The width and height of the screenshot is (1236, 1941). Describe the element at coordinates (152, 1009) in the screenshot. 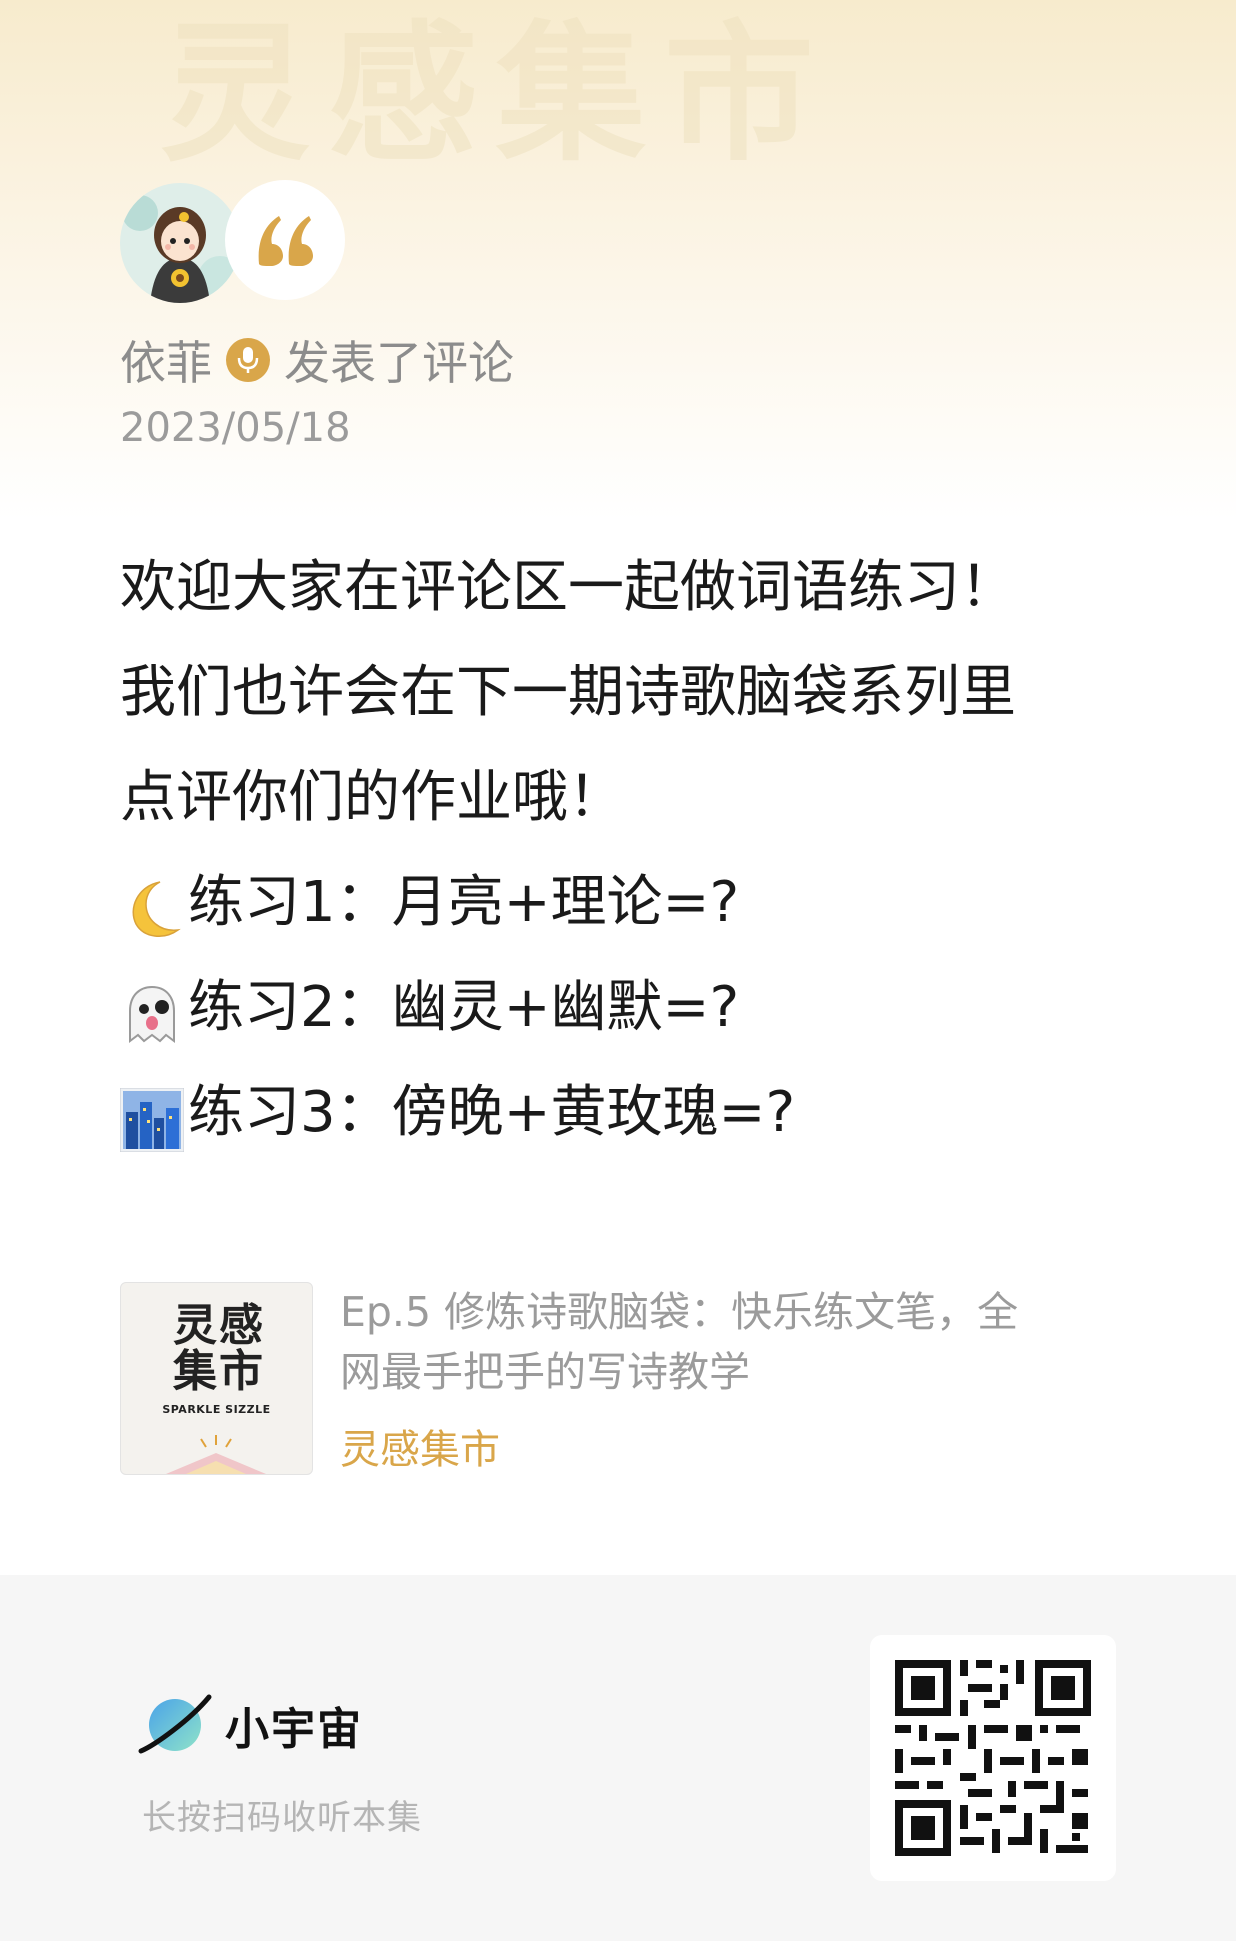

I see `ghost-icon` at that location.